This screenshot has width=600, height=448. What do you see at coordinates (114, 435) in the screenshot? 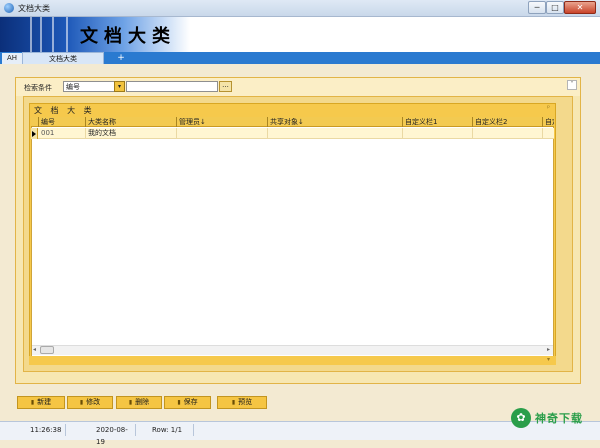
I see `status-date: 2020-08-19` at bounding box center [114, 435].